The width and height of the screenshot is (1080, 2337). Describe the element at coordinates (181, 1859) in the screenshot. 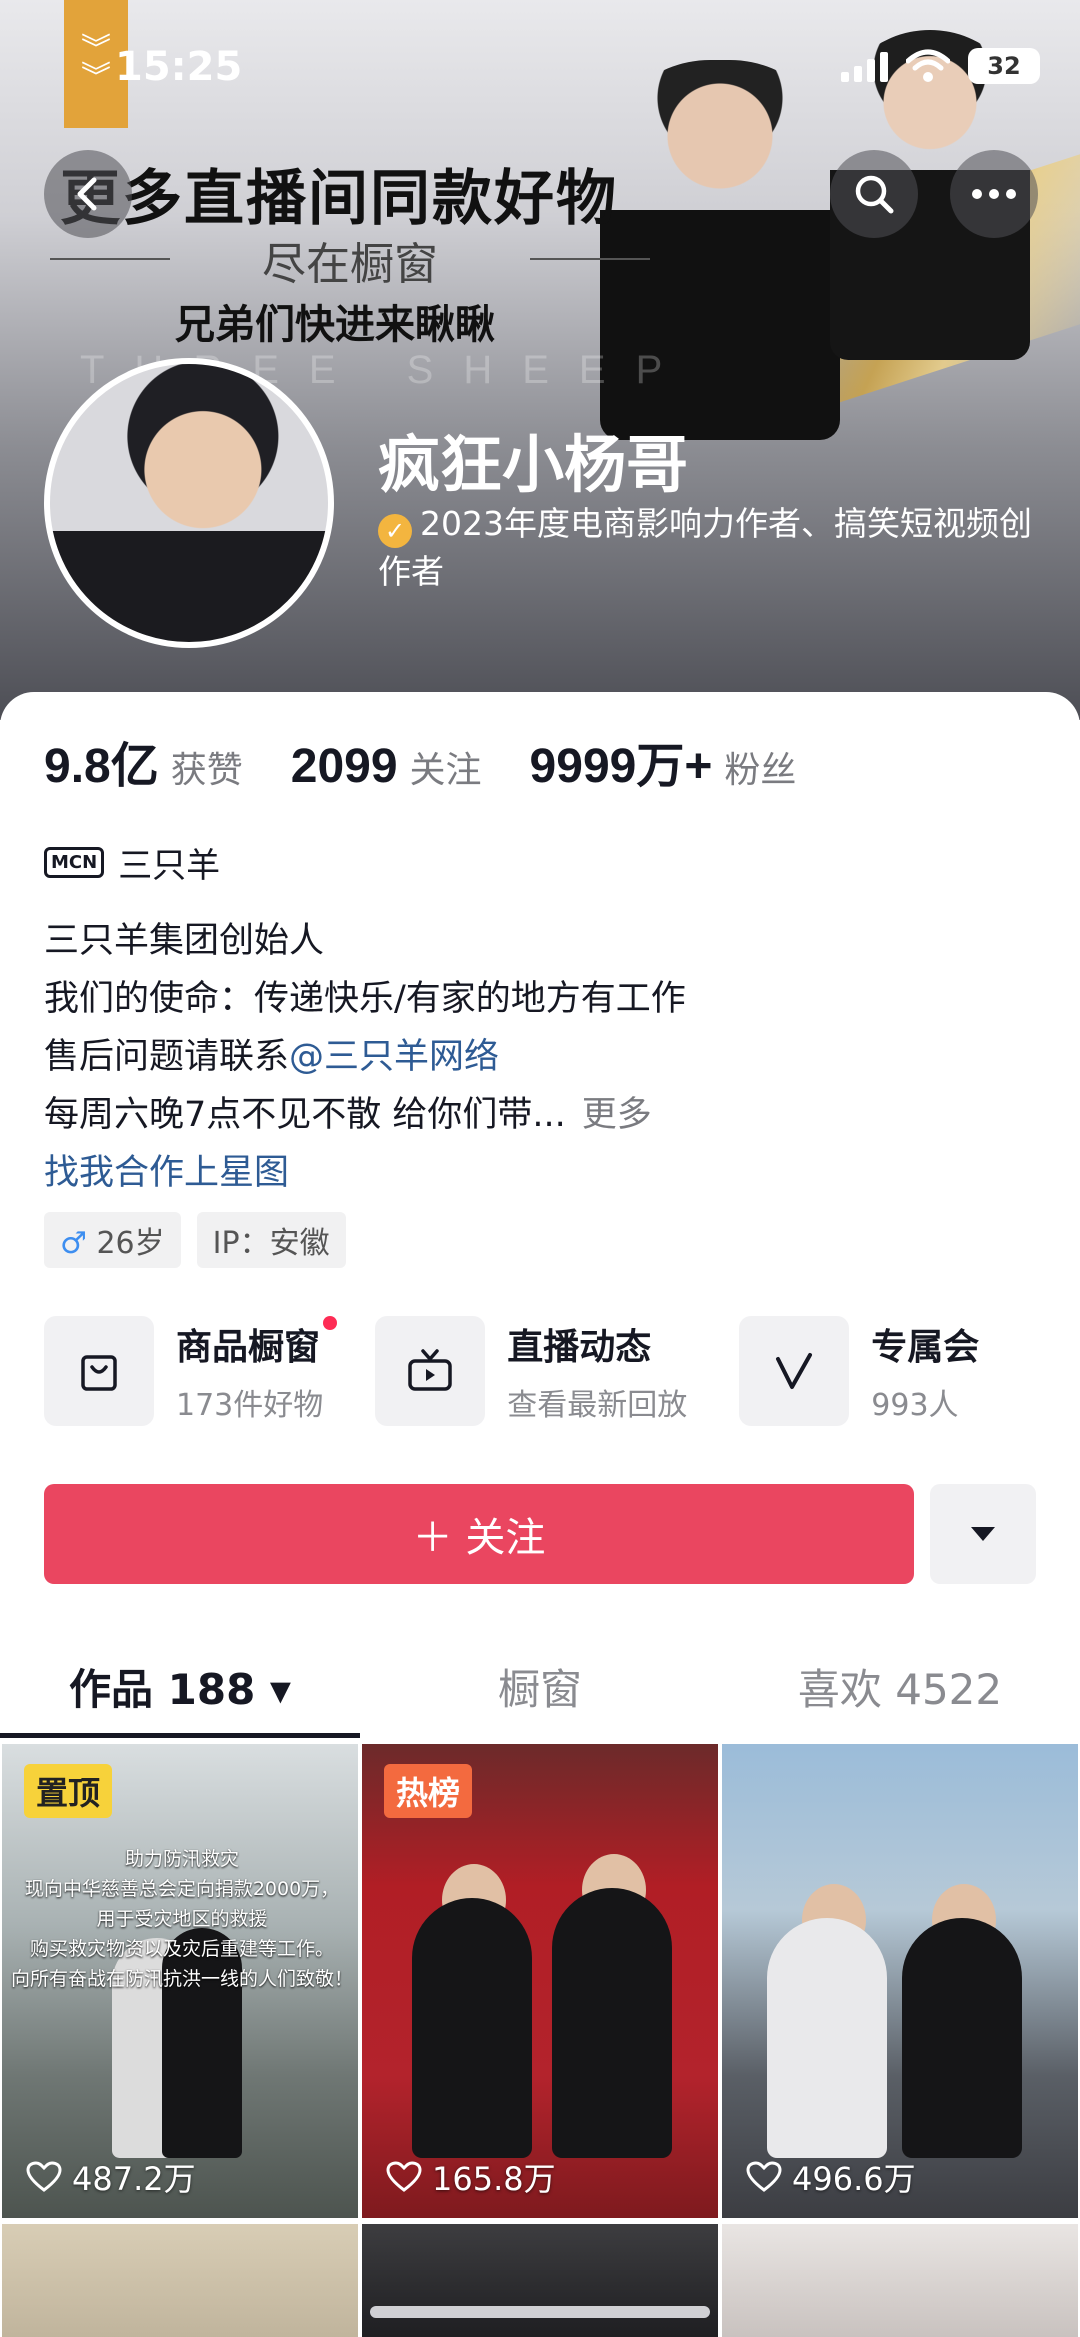

I see `caption-line: 助力防汛救灾` at that location.